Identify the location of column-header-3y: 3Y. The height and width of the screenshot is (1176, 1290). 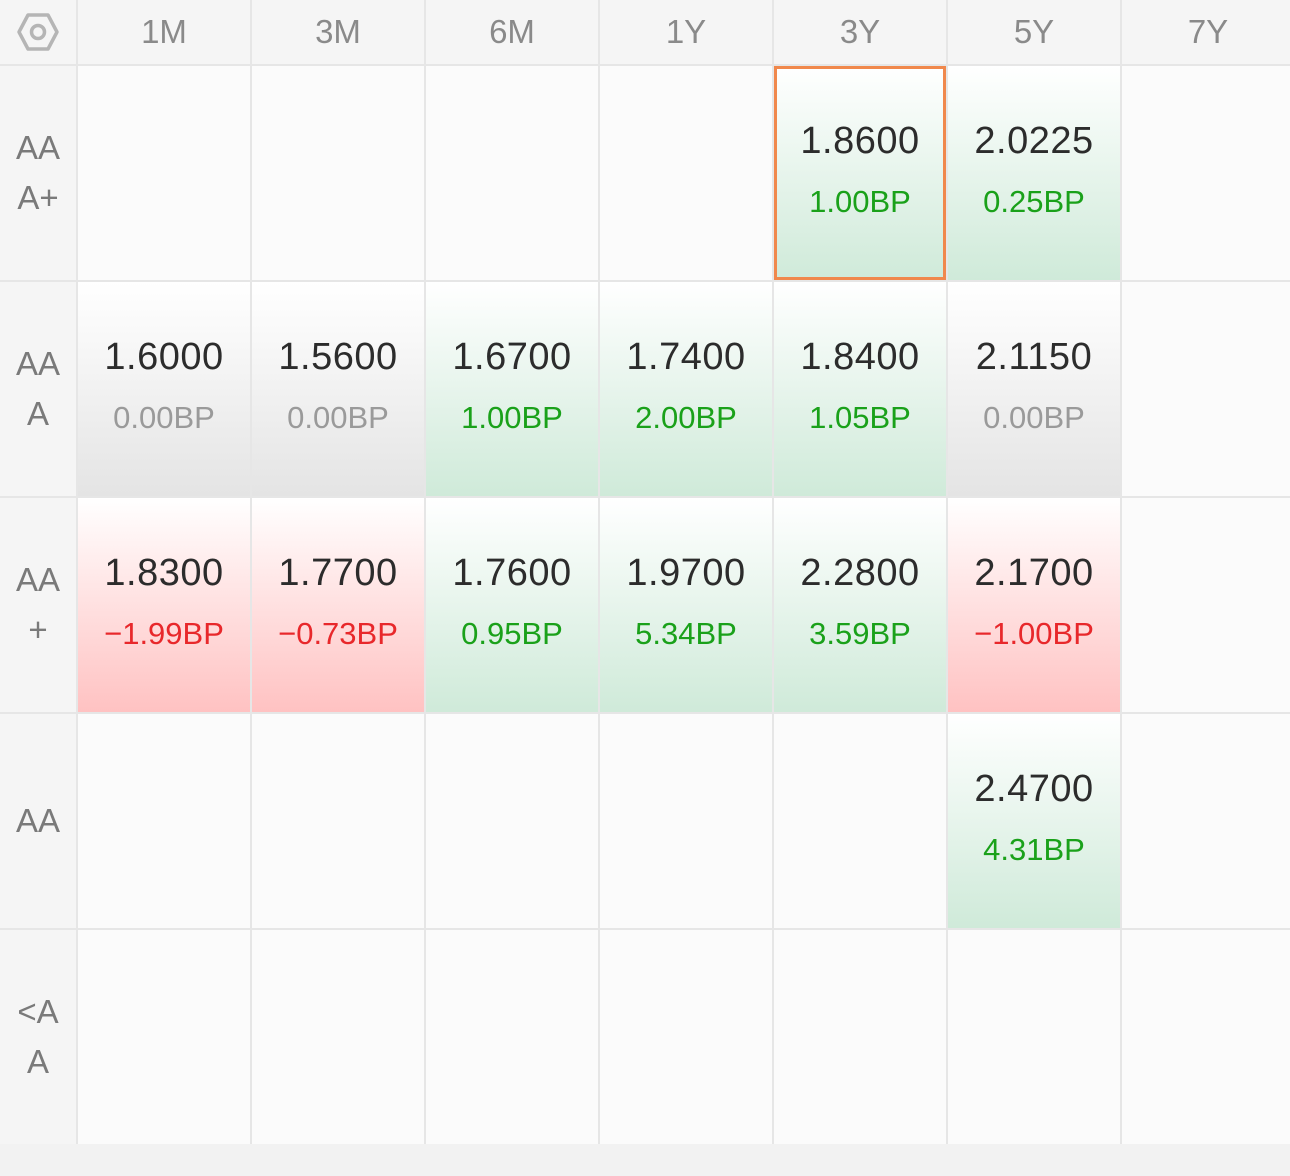
(860, 32).